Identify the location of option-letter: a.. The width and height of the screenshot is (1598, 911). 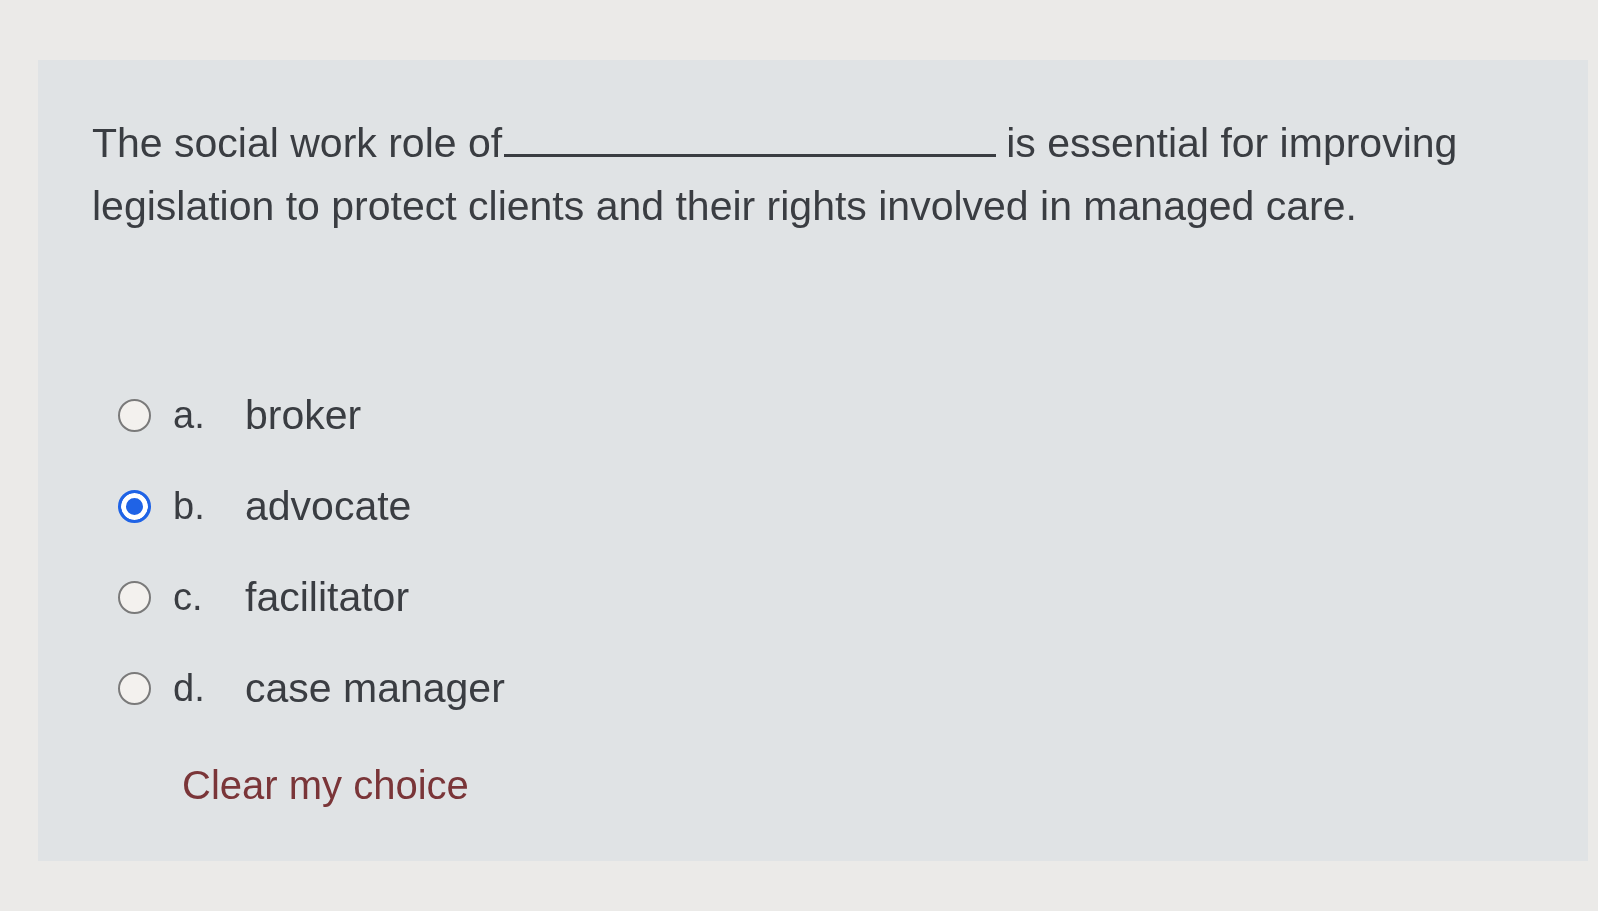
(189, 415).